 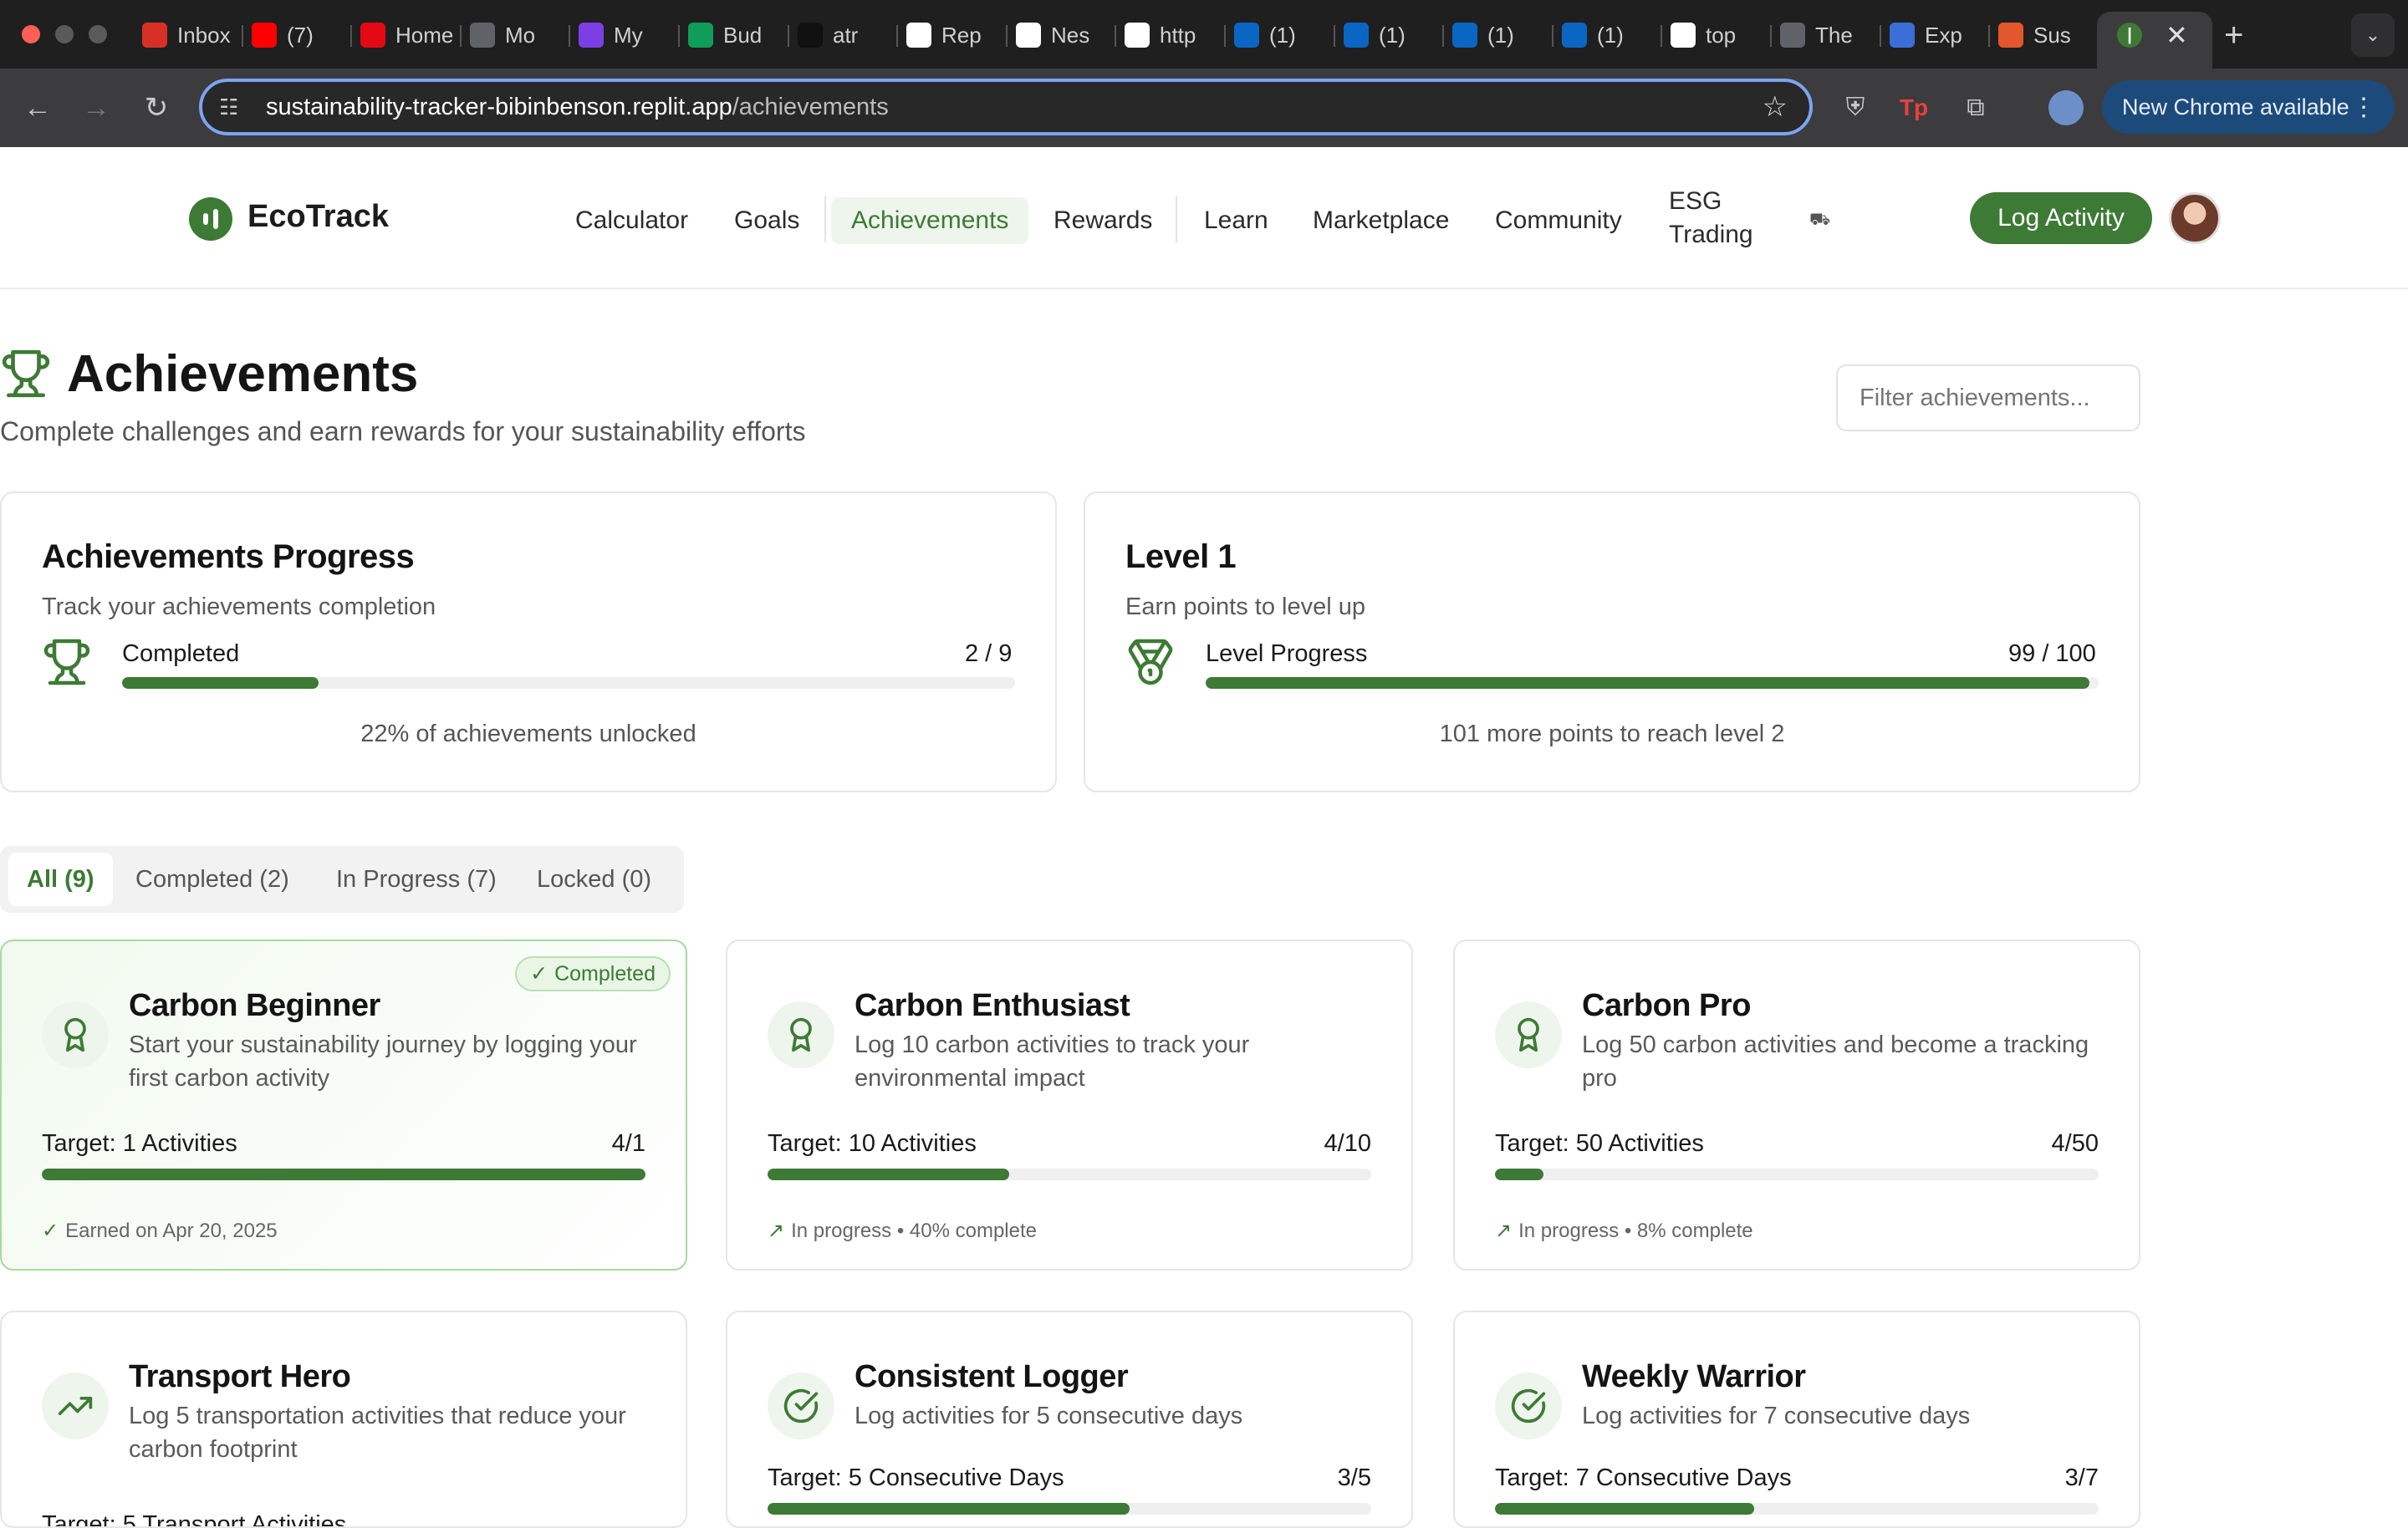 I want to click on close-window-button, so click(x=31, y=34).